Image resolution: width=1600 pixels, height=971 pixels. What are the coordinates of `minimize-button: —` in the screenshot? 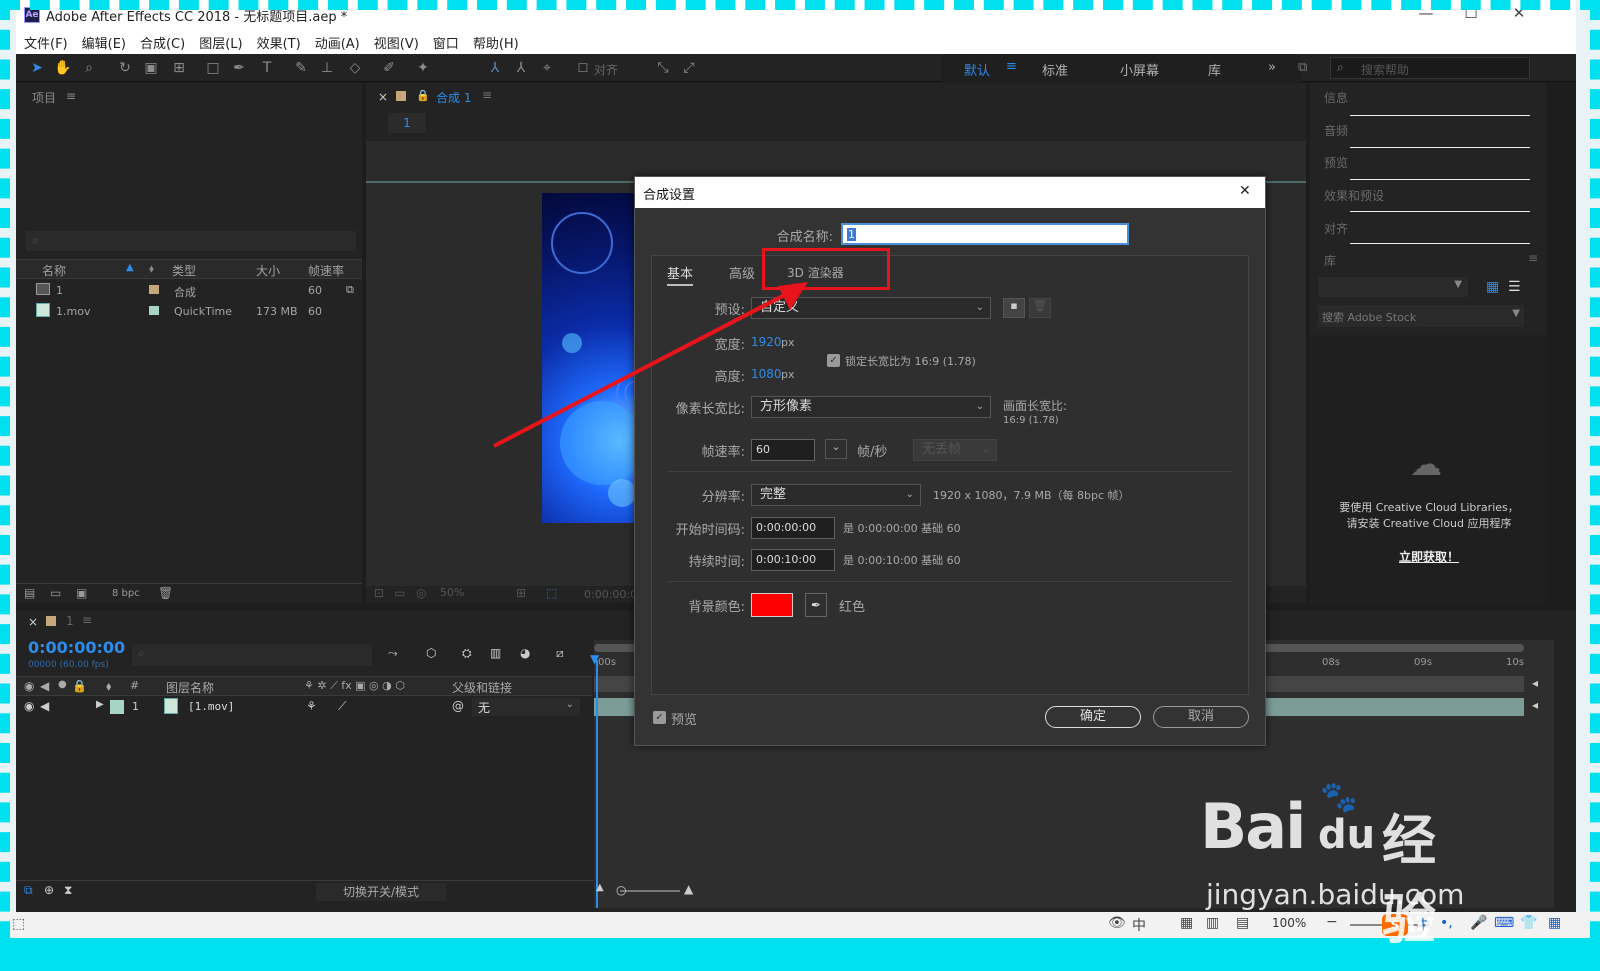 It's located at (1426, 13).